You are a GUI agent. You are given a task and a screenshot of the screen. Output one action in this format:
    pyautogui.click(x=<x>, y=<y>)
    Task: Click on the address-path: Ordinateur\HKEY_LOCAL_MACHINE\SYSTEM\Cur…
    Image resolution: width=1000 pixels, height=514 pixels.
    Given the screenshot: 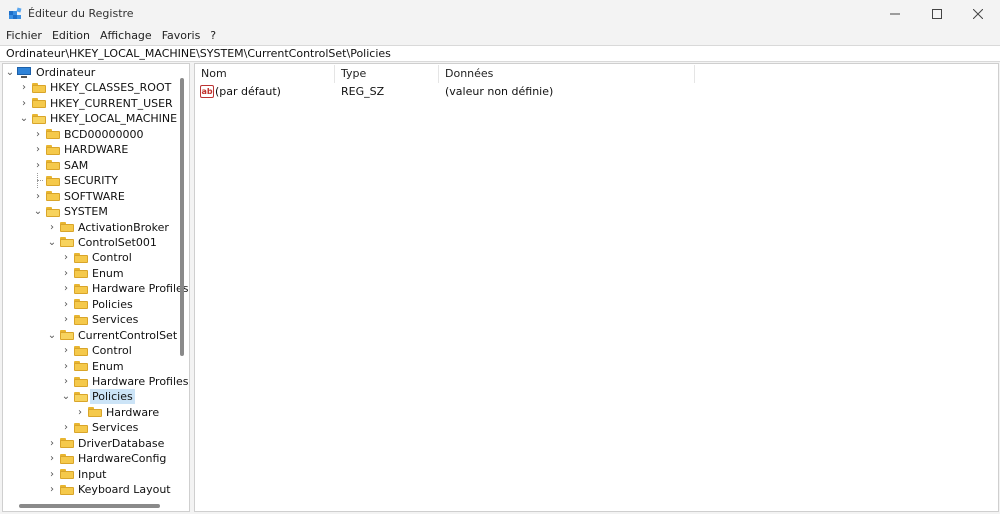 What is the action you would take?
    pyautogui.click(x=198, y=54)
    